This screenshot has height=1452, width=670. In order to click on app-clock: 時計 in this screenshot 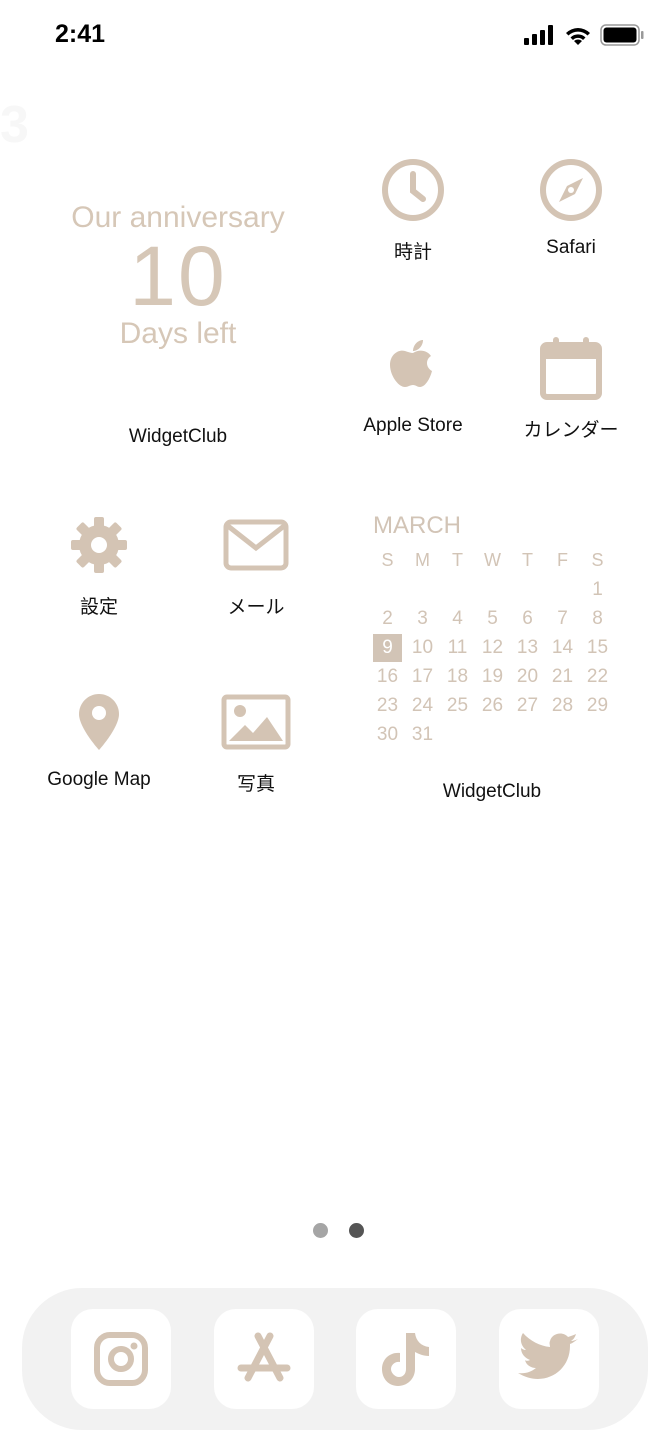, I will do `click(413, 209)`.